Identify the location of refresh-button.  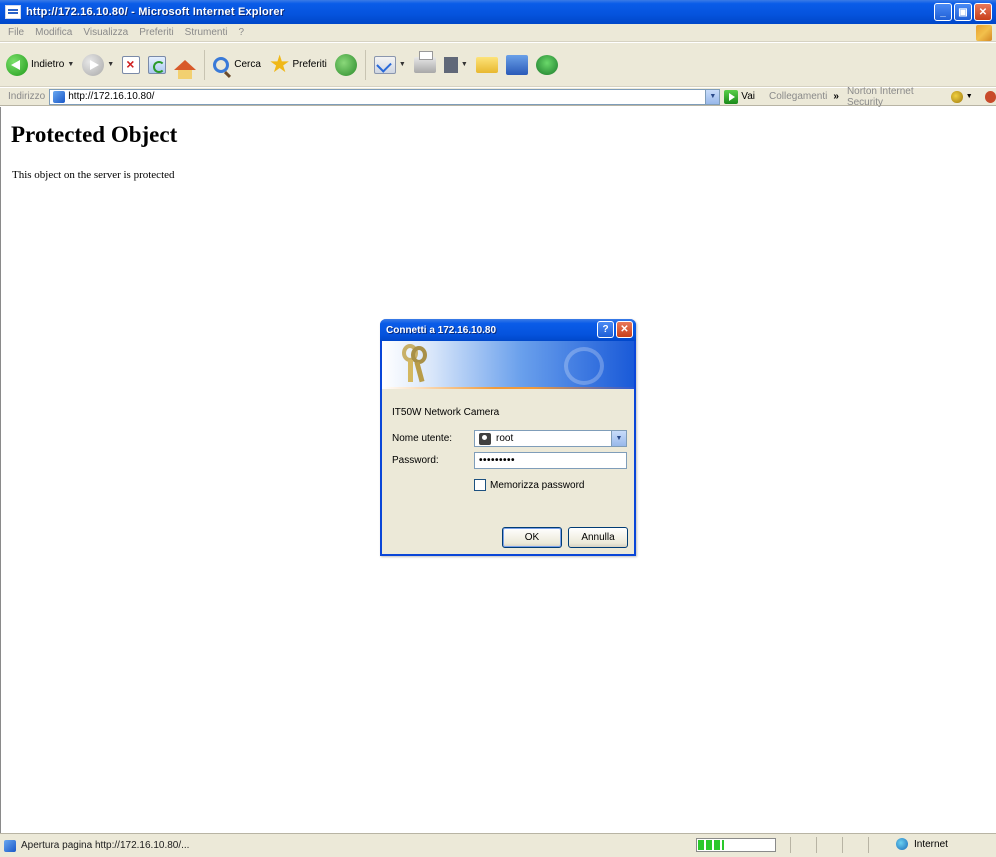
(157, 64).